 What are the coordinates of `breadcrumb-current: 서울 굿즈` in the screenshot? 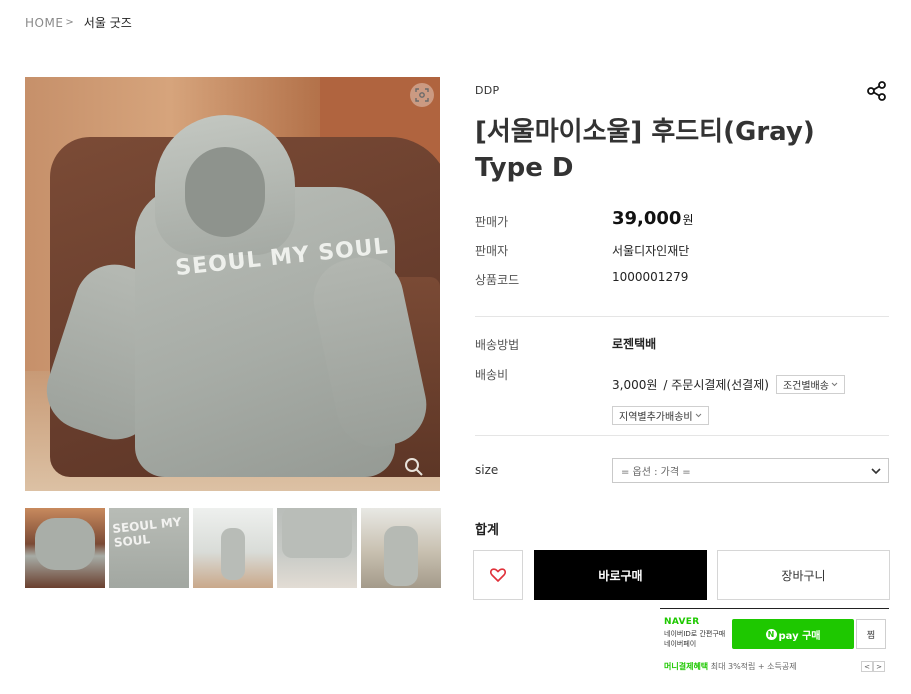 It's located at (108, 22).